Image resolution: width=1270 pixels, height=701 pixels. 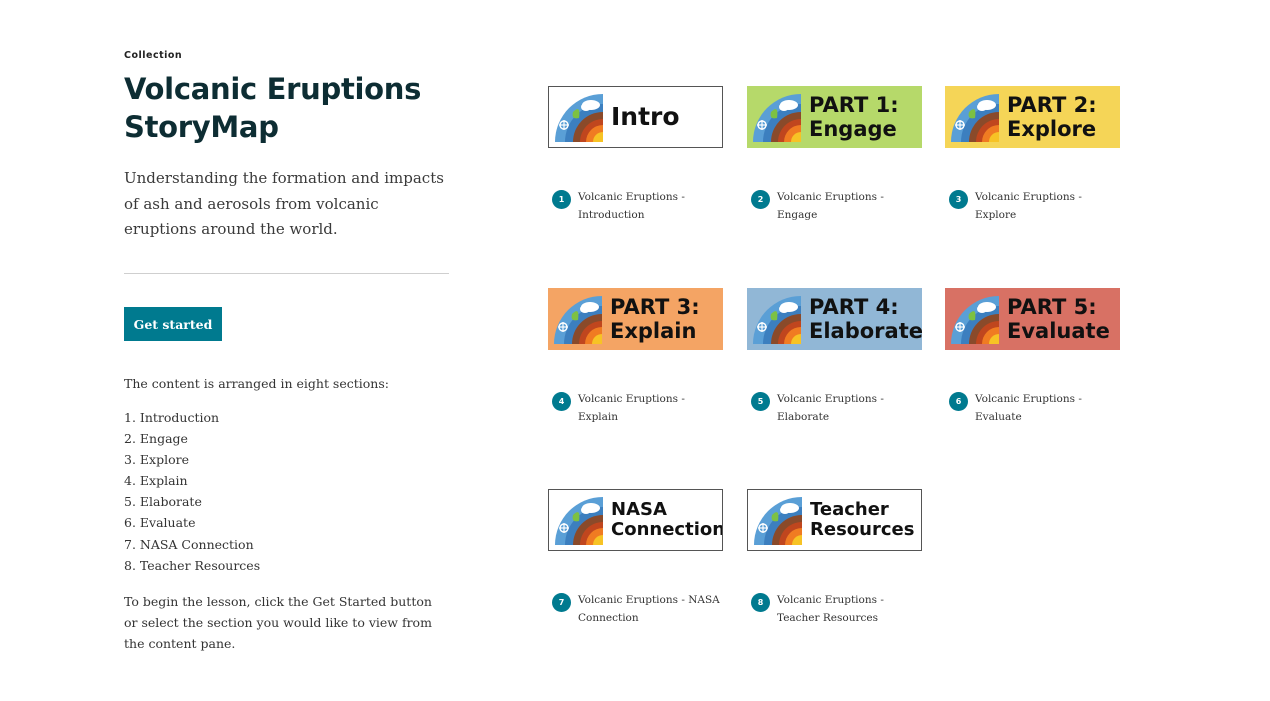 I want to click on section-number-badge: 3, so click(x=958, y=199).